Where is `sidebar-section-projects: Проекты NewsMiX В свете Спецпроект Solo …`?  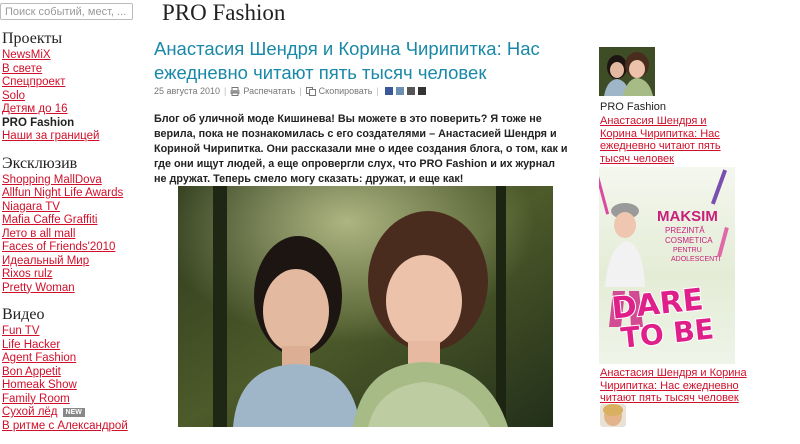
sidebar-section-projects: Проекты NewsMiX В свете Спецпроект Solo … is located at coordinates (72, 87).